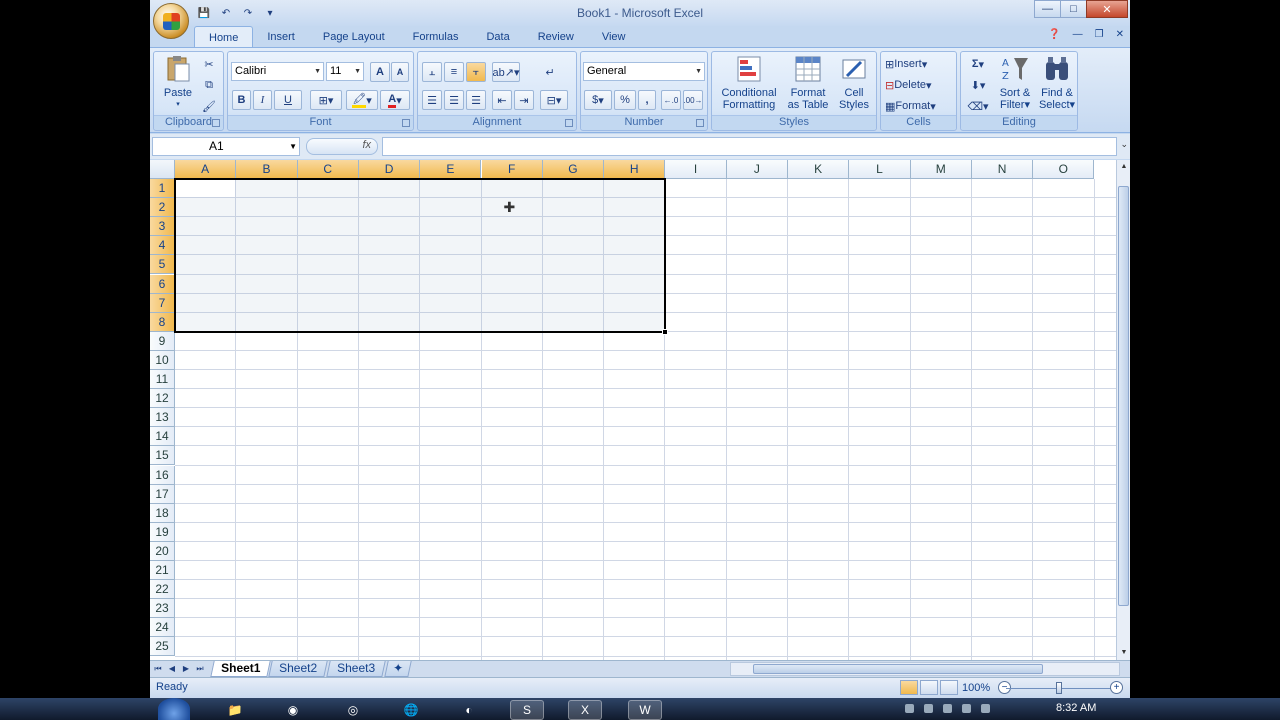 This screenshot has height=720, width=1280. I want to click on camera-icon: ◐, so click(469, 710).